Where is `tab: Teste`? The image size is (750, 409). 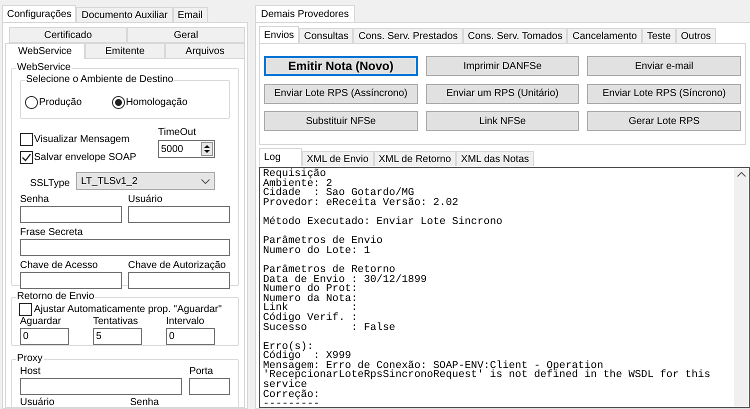 tab: Teste is located at coordinates (659, 35).